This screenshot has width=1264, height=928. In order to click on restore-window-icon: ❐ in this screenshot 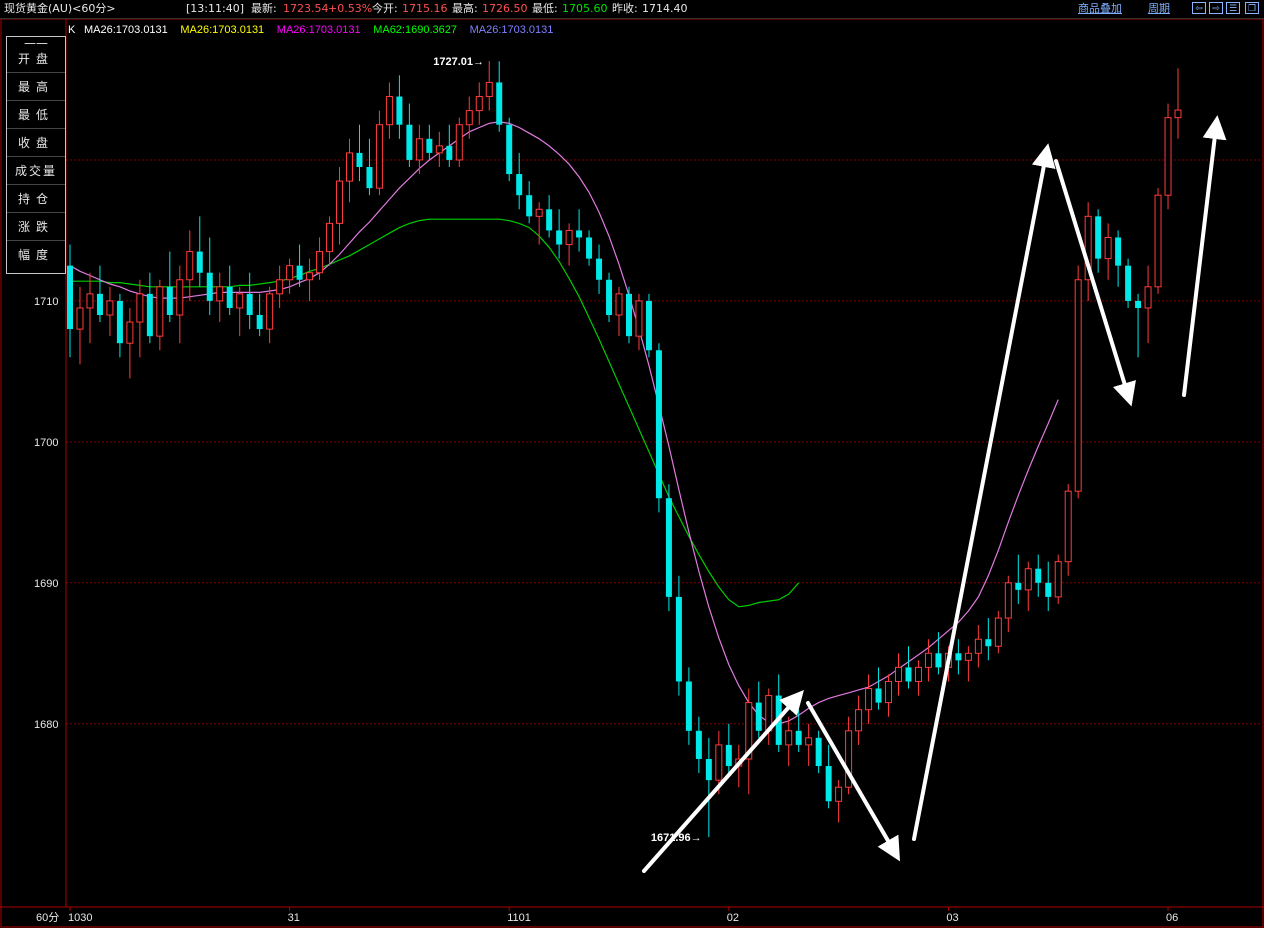, I will do `click(1252, 8)`.